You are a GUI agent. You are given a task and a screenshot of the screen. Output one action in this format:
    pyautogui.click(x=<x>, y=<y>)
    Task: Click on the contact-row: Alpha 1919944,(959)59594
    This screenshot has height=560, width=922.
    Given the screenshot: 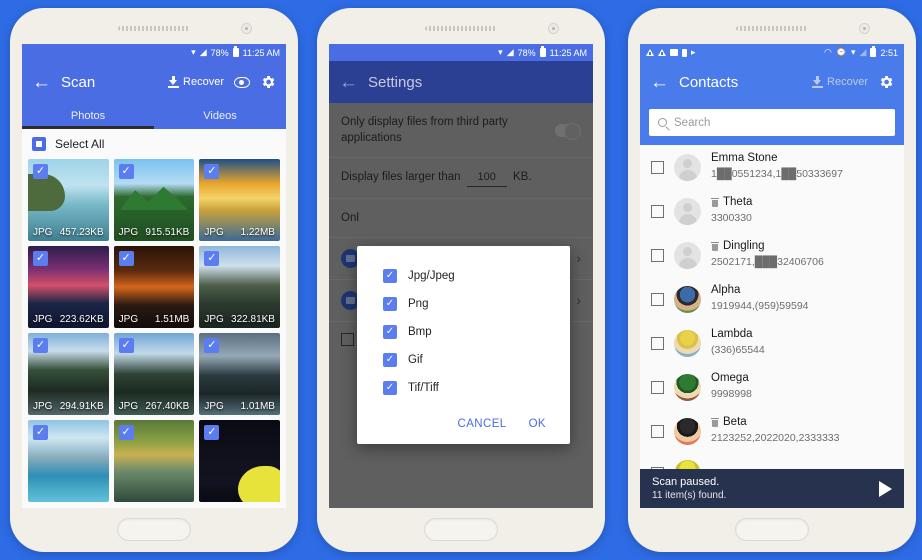 What is the action you would take?
    pyautogui.click(x=772, y=299)
    